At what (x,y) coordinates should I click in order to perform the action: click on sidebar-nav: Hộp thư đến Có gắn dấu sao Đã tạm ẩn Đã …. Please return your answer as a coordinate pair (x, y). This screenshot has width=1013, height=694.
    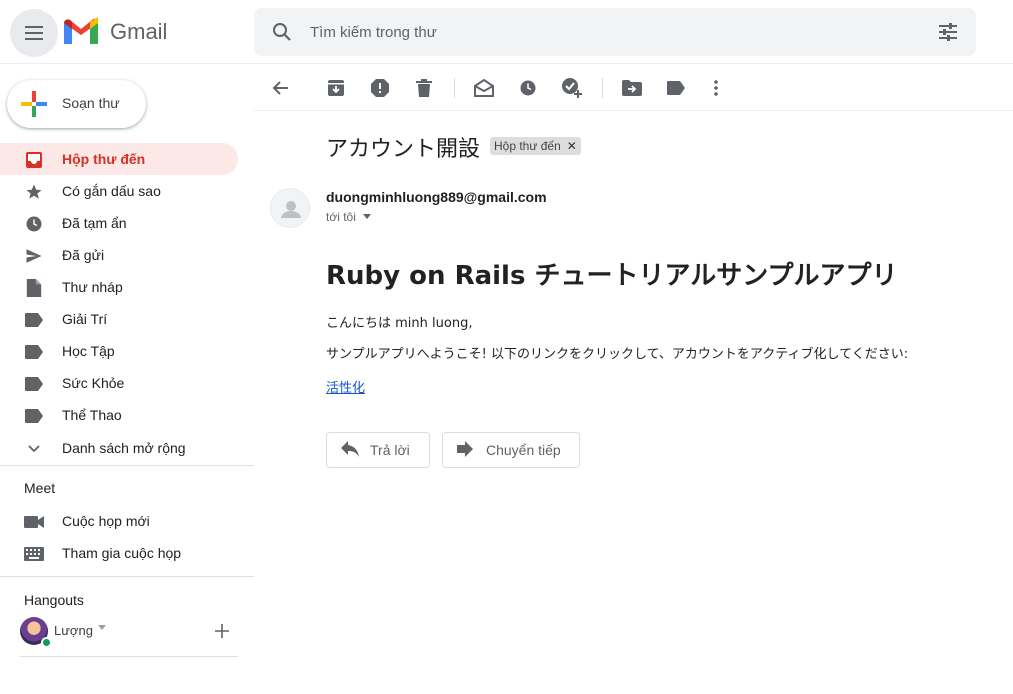
    Looking at the image, I should click on (127, 303).